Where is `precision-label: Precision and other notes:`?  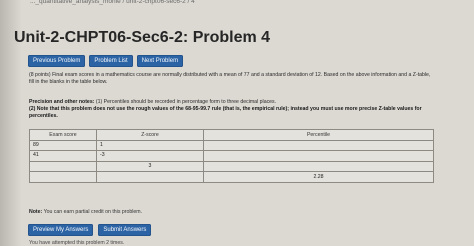 precision-label: Precision and other notes: is located at coordinates (62, 102).